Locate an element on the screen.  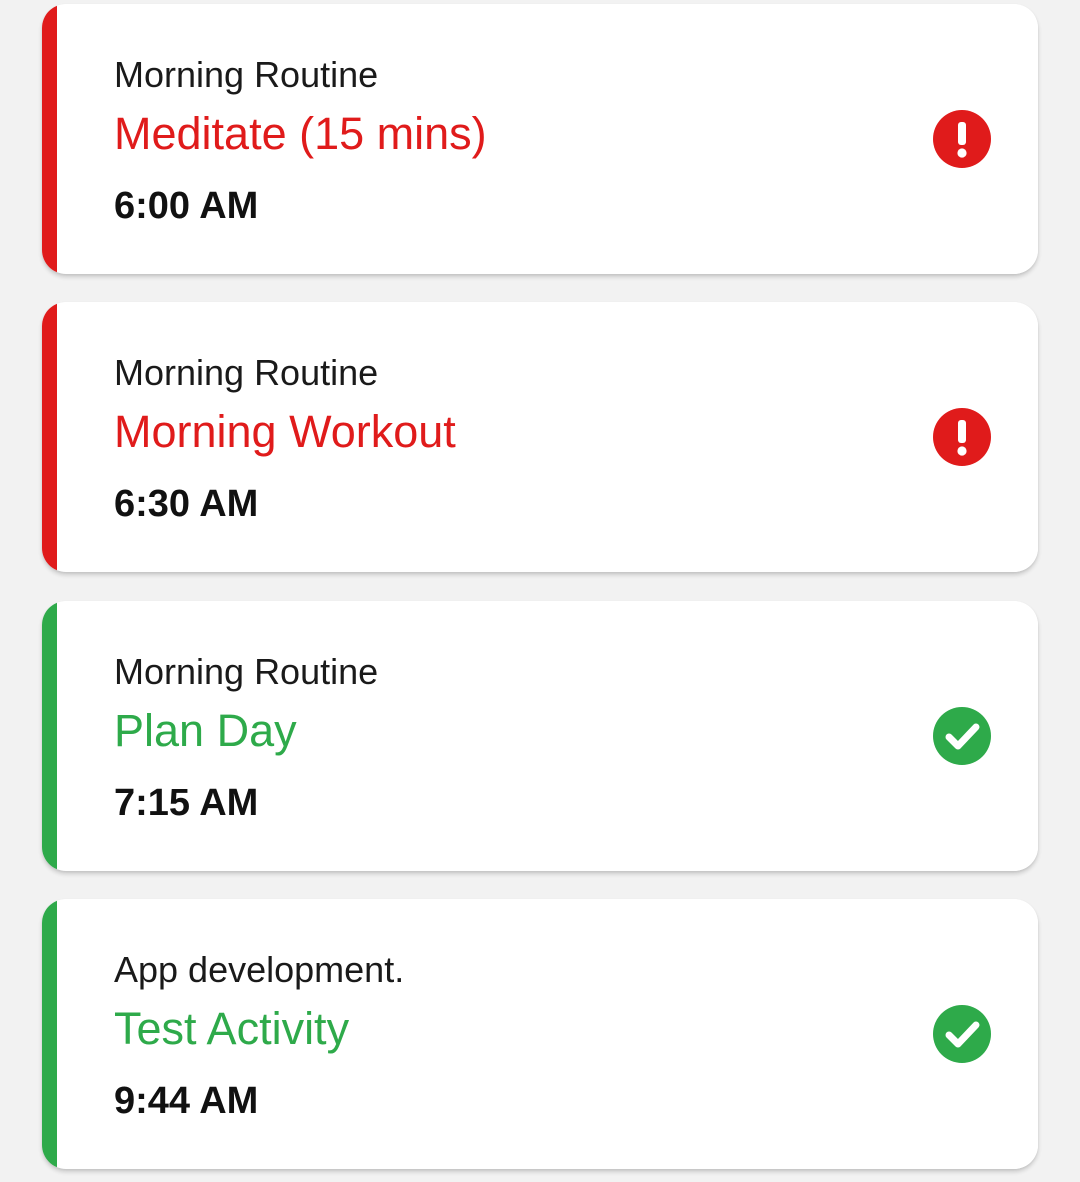
task-title: Meditate (15 mins) is located at coordinates (300, 133).